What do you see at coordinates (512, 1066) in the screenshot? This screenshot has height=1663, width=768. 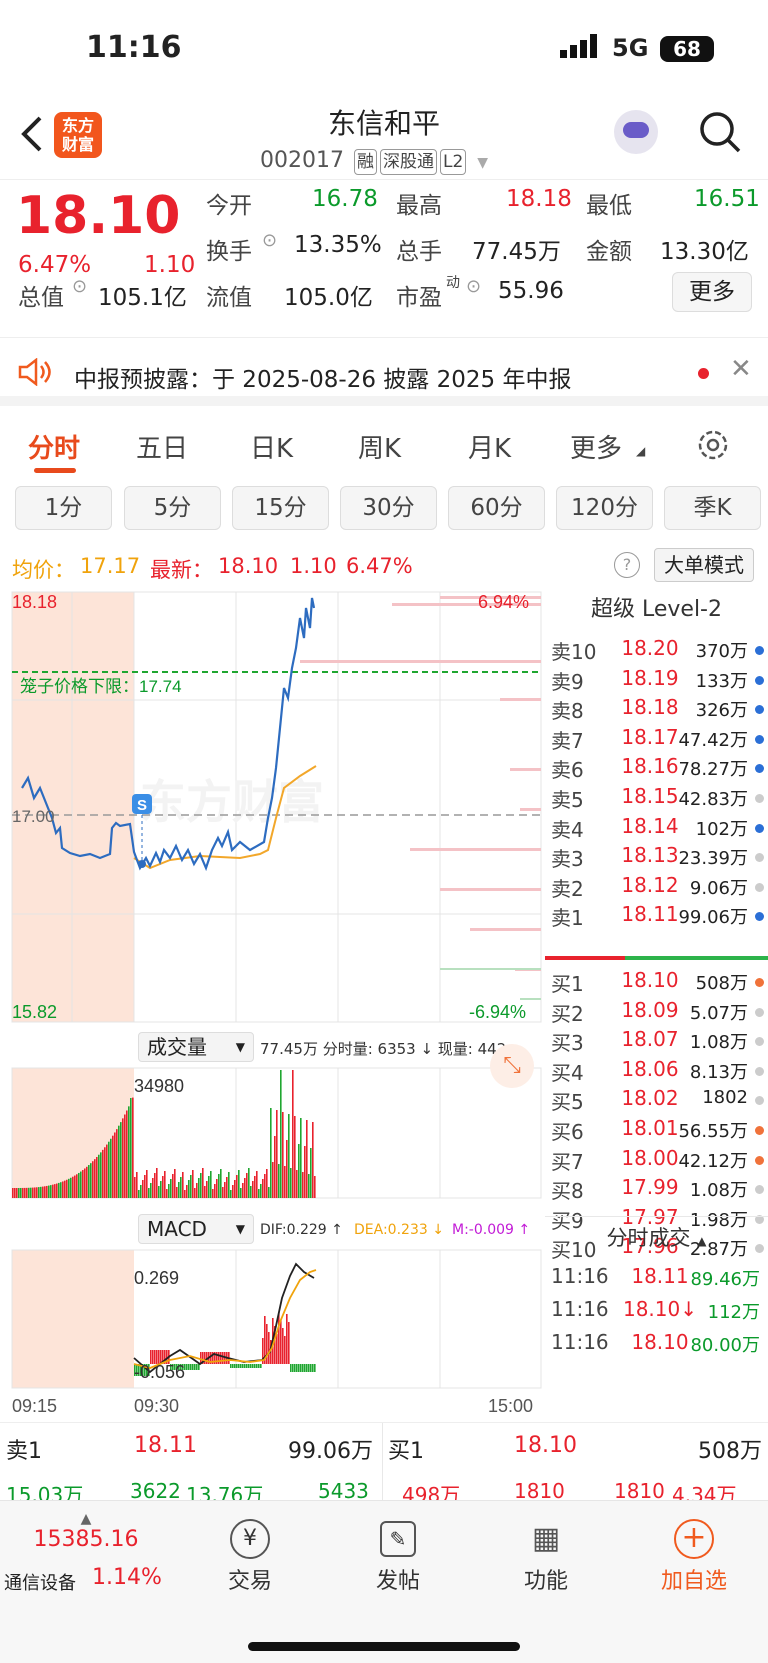 I see `expand-icon: ⤡` at bounding box center [512, 1066].